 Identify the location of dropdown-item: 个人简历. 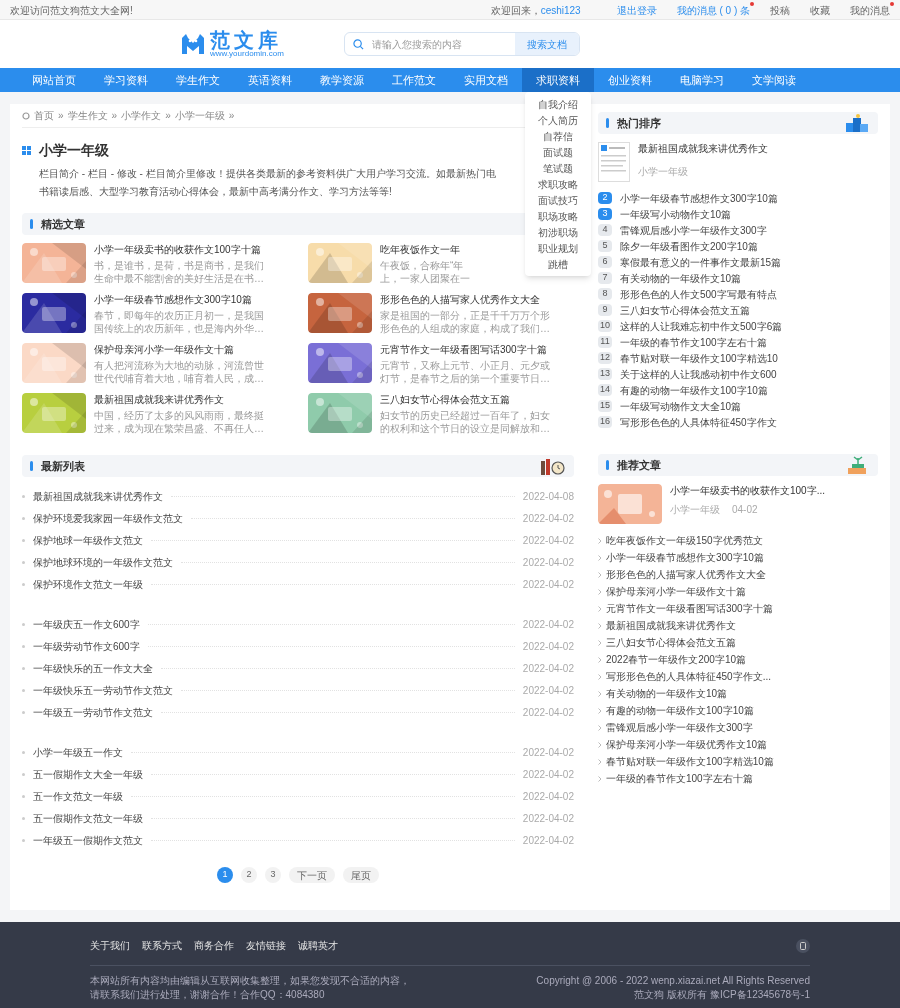
(558, 120).